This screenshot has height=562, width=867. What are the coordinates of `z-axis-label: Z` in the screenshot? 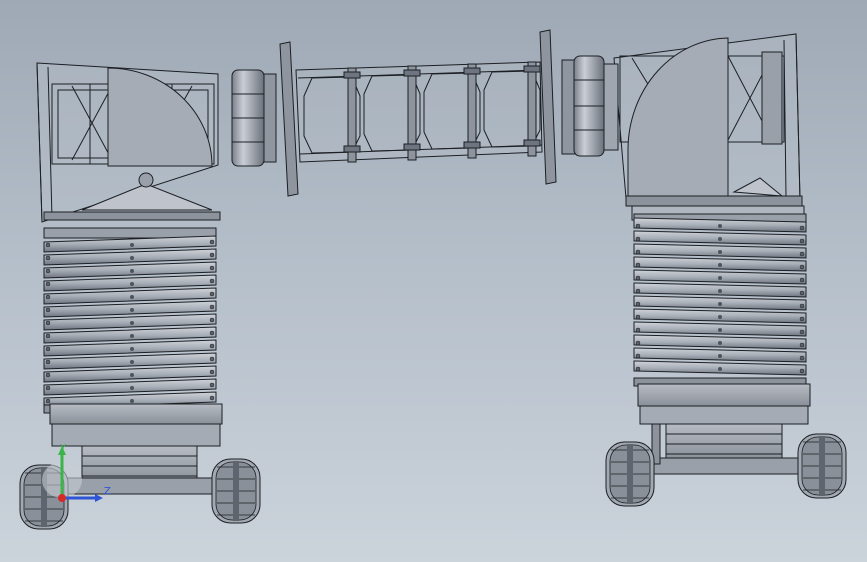 It's located at (107, 491).